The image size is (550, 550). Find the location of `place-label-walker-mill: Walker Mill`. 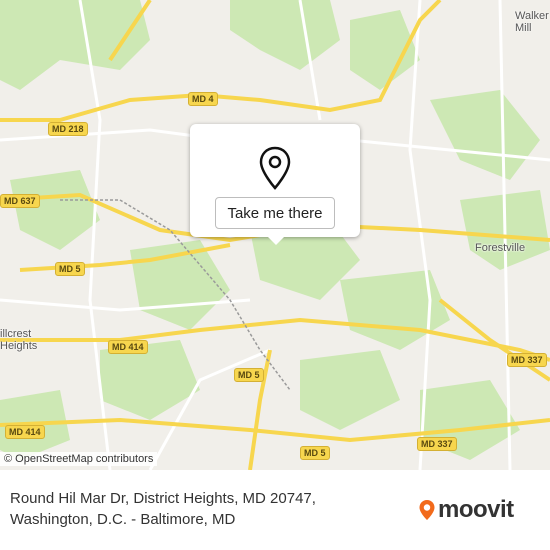

place-label-walker-mill: Walker Mill is located at coordinates (532, 22).